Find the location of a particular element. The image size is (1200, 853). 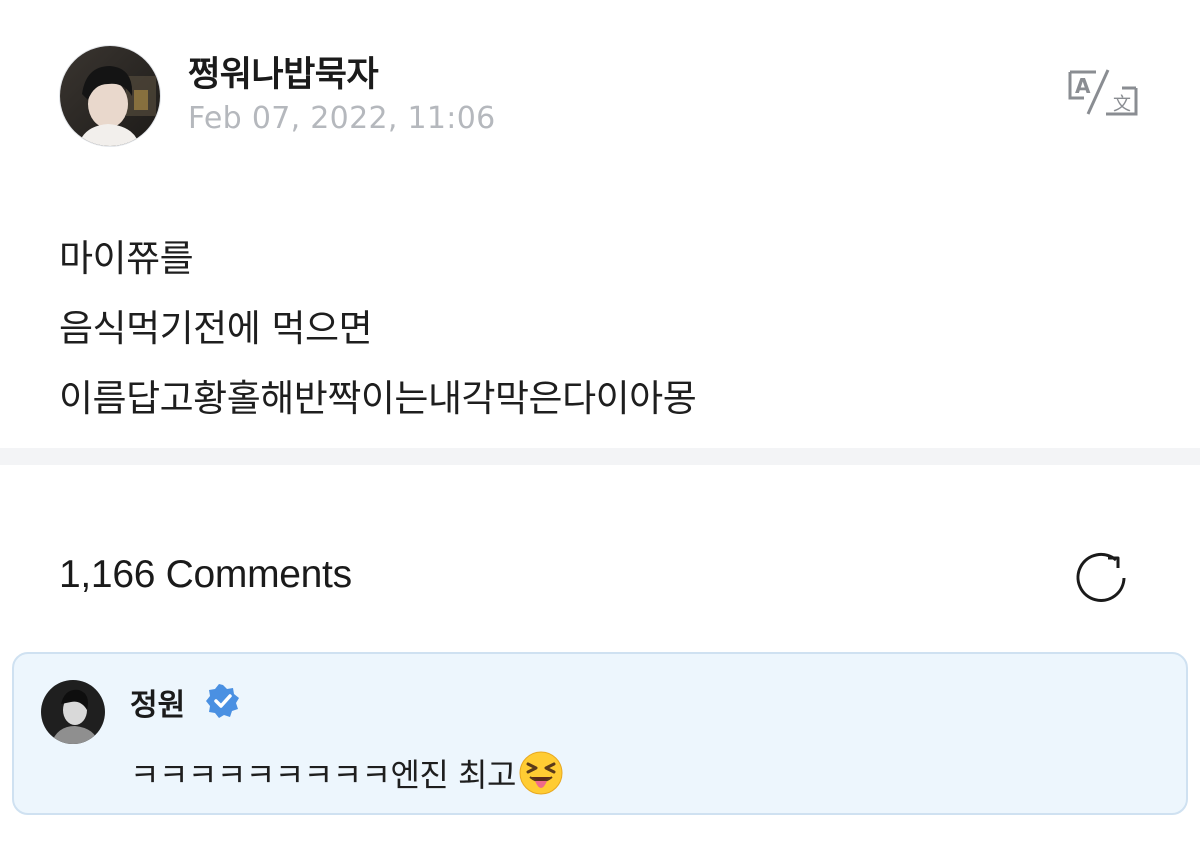

post-text-line: 음식먹기전에 먹으면 is located at coordinates (216, 328).